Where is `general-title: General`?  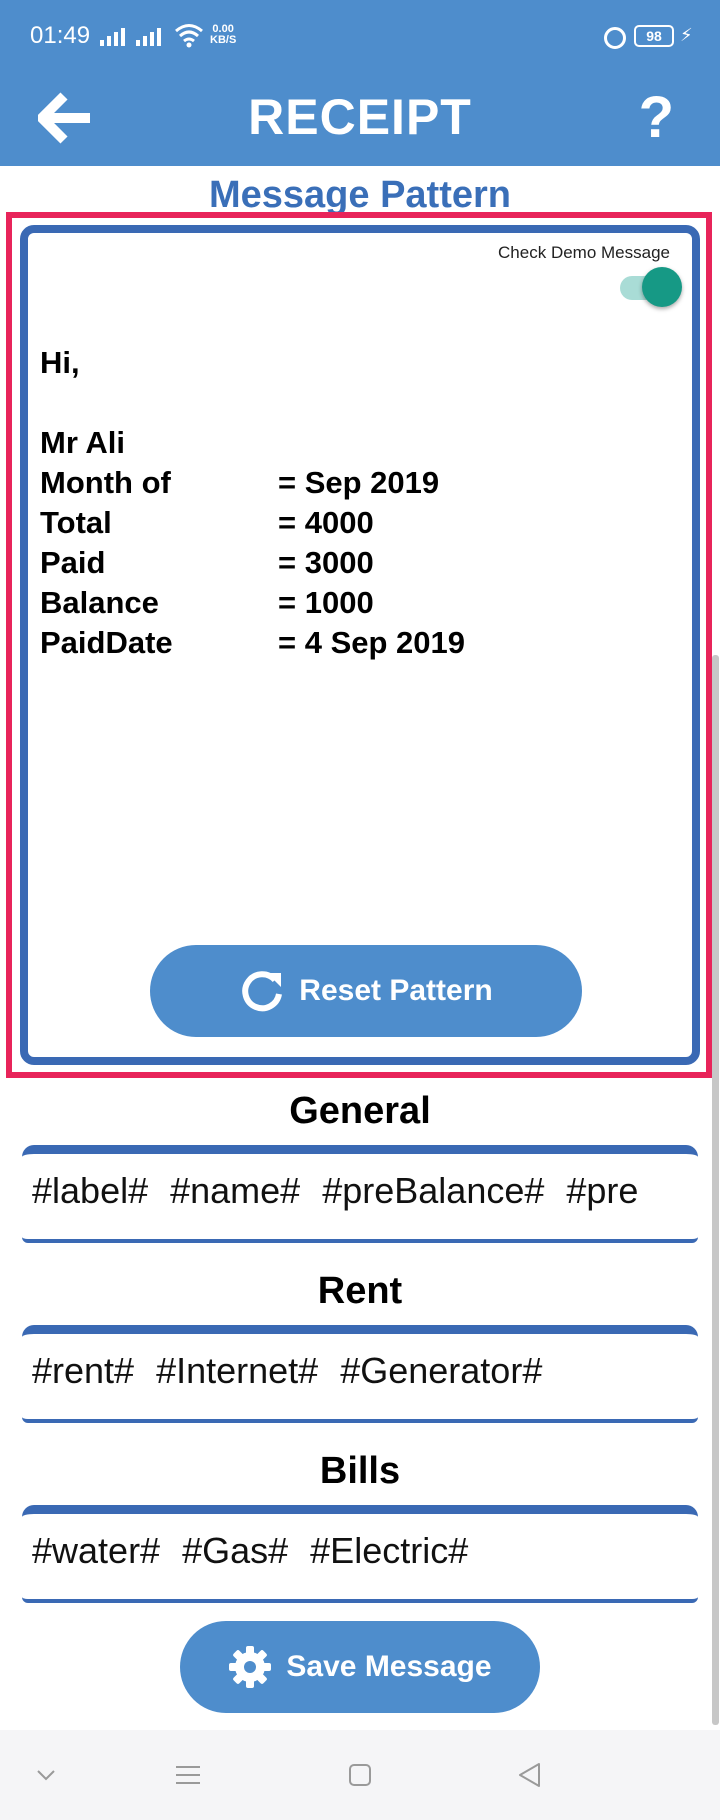 general-title: General is located at coordinates (360, 1111).